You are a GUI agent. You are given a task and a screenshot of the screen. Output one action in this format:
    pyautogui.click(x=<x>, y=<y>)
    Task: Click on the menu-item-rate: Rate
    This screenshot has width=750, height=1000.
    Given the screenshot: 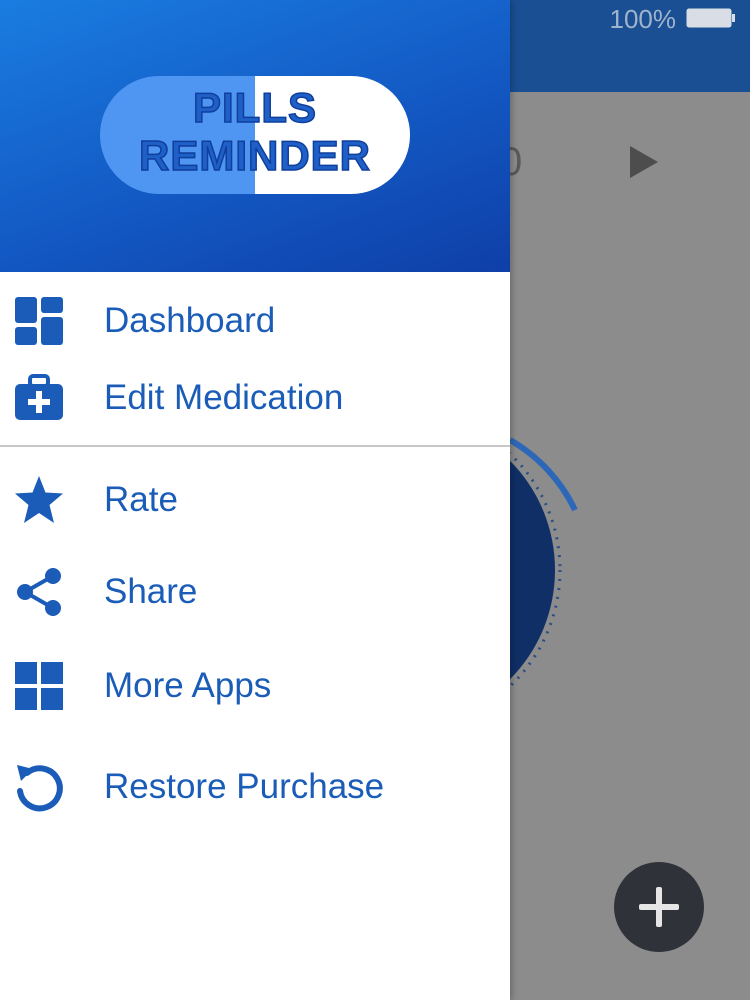 What is the action you would take?
    pyautogui.click(x=255, y=500)
    